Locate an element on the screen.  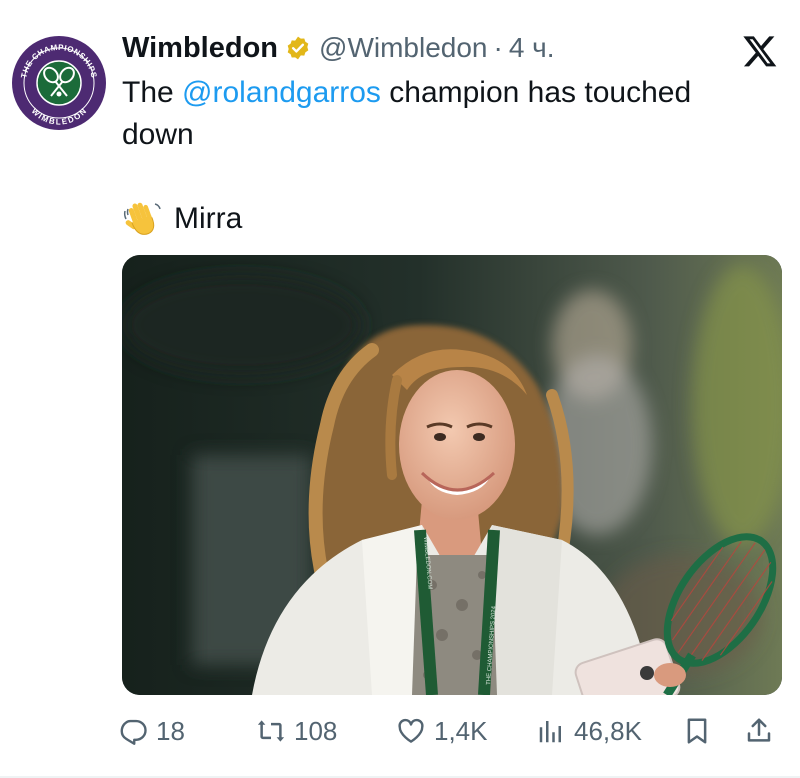
wimbledon-logo: THE CHAMPIONSHIPS WIMBLEDON is located at coordinates (59, 83).